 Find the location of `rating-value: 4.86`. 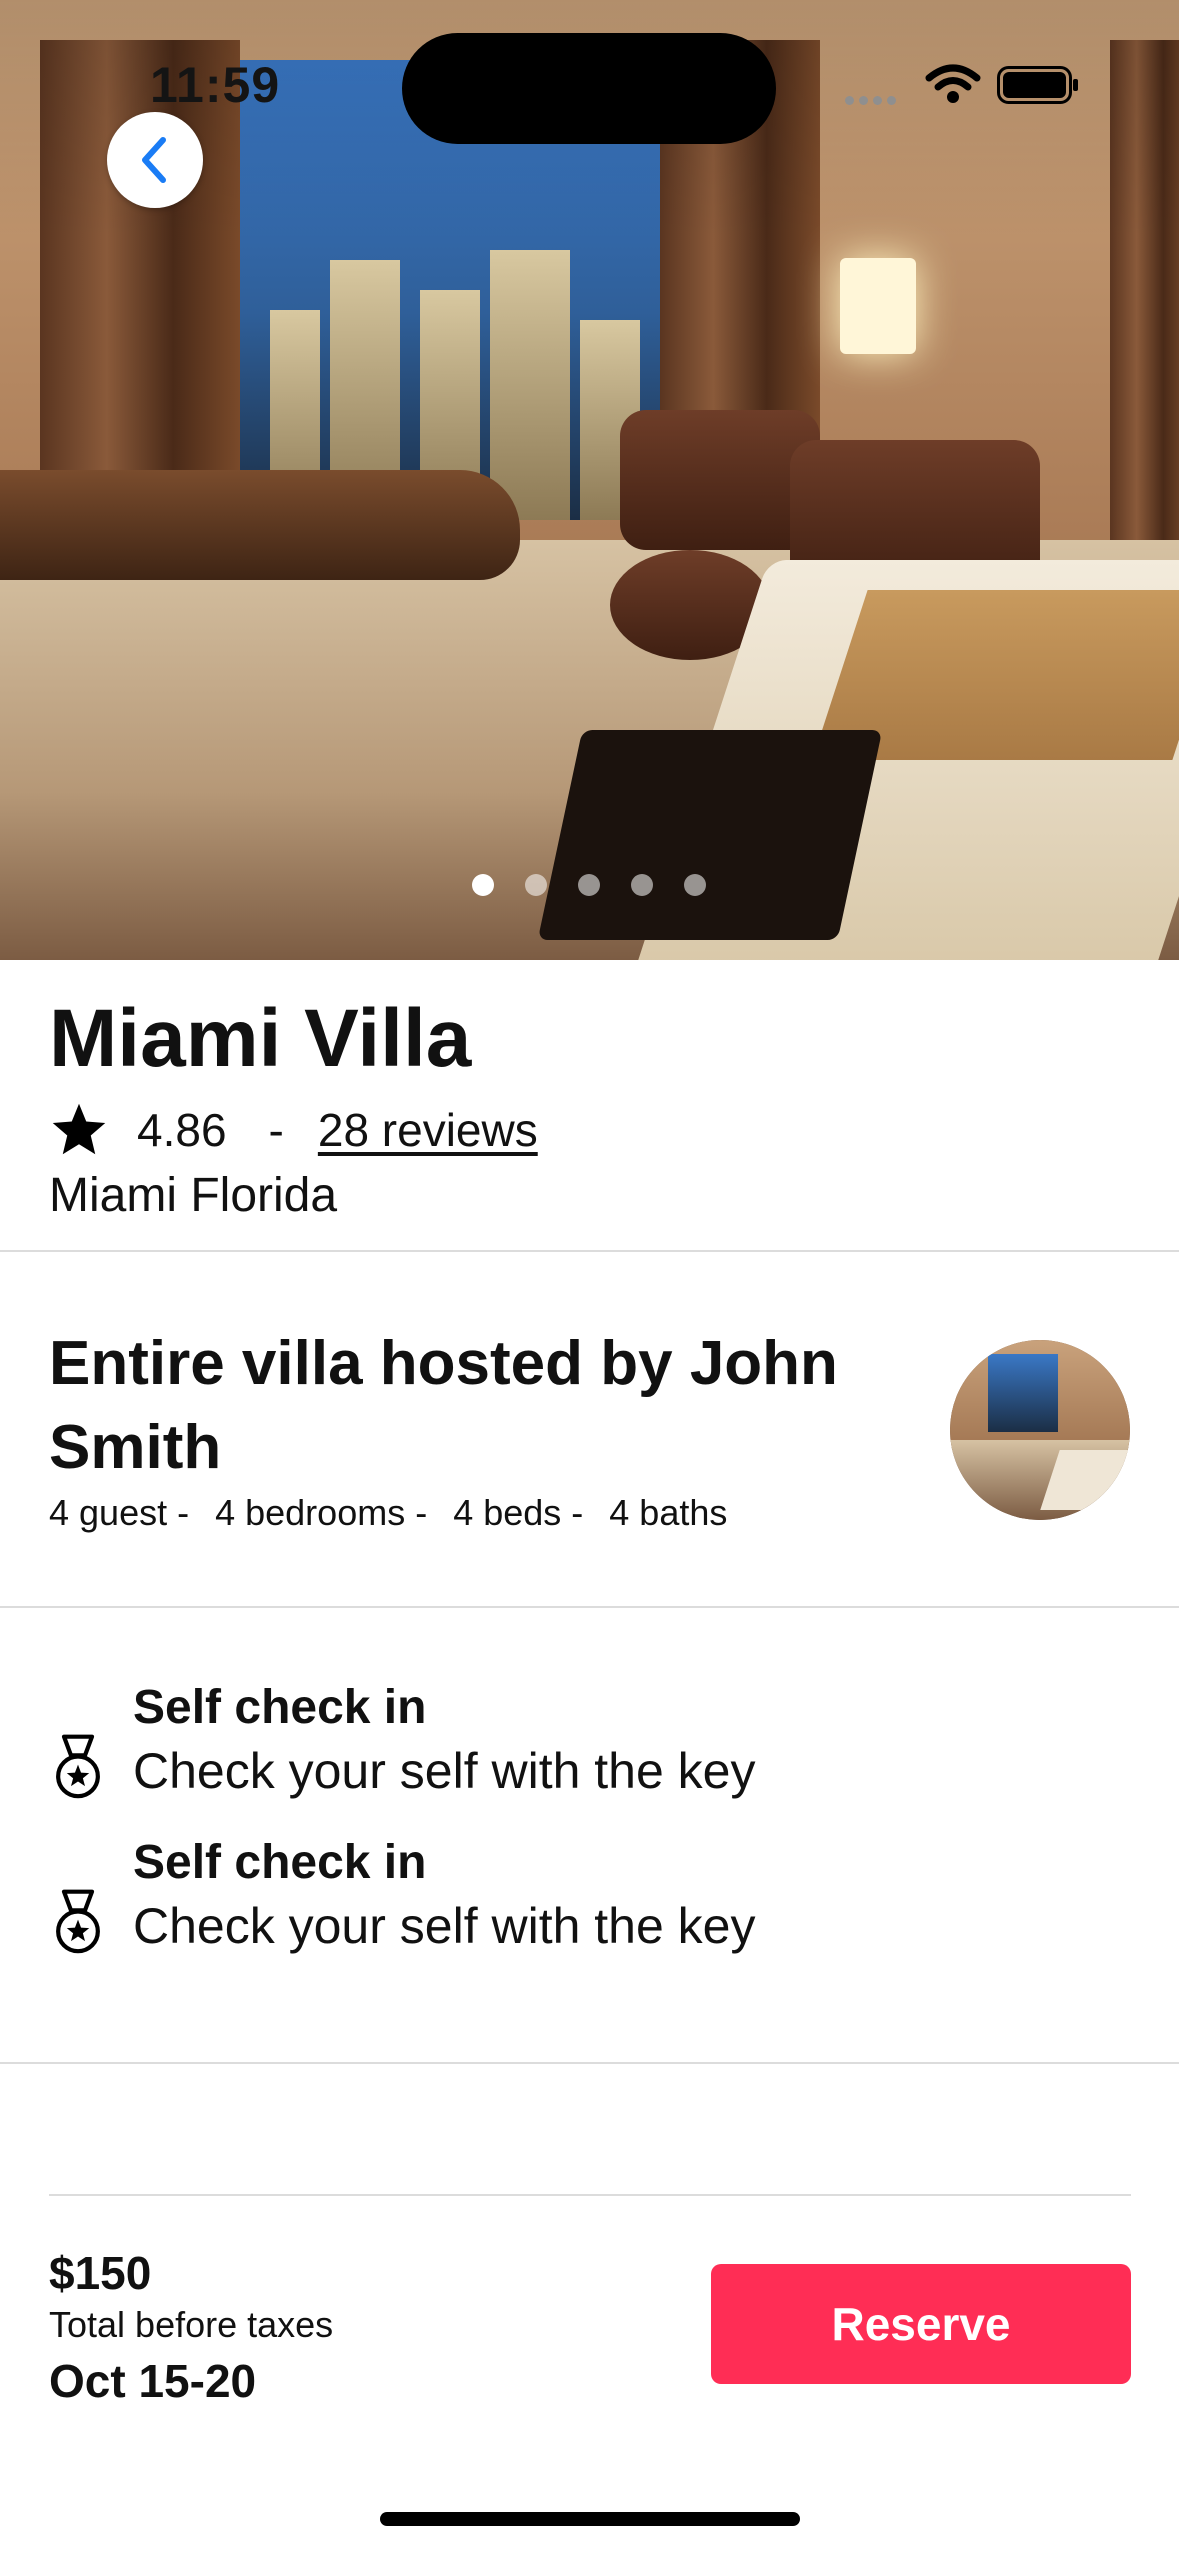

rating-value: 4.86 is located at coordinates (182, 1130).